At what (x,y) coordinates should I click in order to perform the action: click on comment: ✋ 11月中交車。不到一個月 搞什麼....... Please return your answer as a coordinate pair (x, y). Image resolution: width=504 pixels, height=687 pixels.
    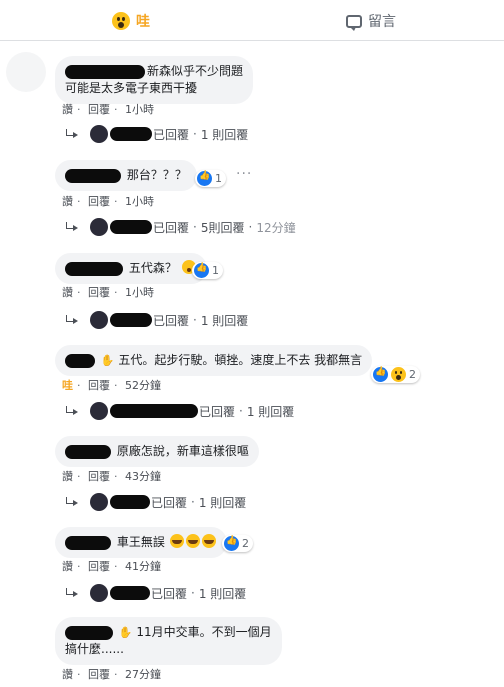
    Looking at the image, I should click on (168, 641).